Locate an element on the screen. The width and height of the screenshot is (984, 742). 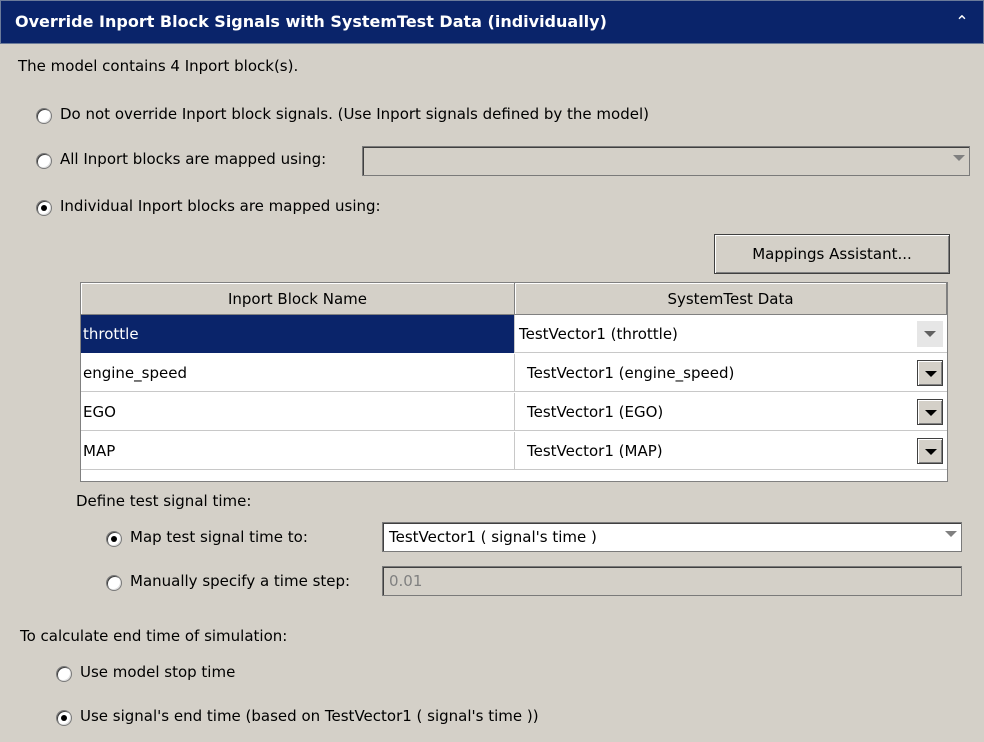
model-info-text: The model contains 4 Inport block(s). is located at coordinates (158, 66).